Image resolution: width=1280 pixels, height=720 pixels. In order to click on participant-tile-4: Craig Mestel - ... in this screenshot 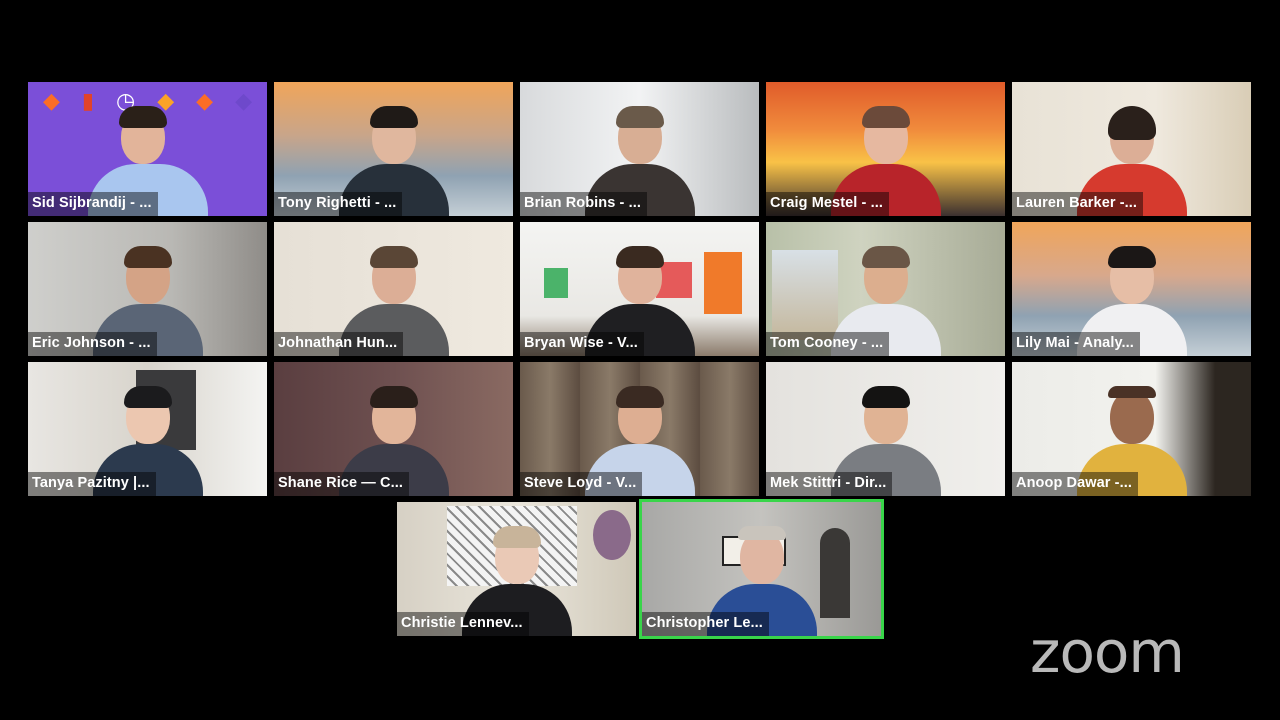, I will do `click(885, 149)`.